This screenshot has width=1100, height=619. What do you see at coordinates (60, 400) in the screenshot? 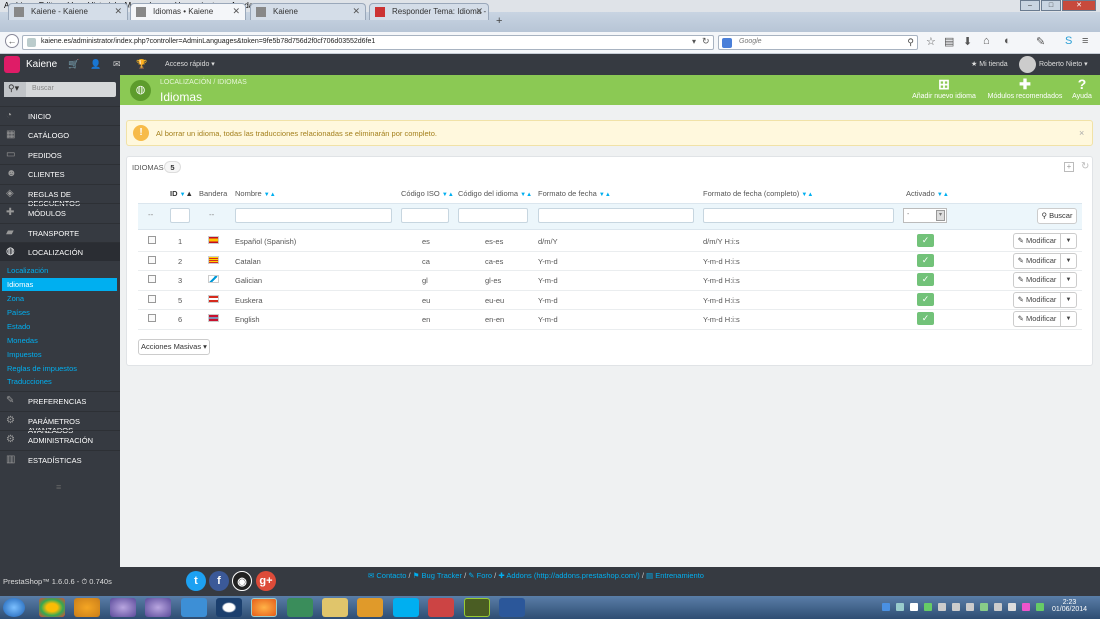
I see `sidebar-item-preferencias: ✎ PREFERENCIAS` at bounding box center [60, 400].